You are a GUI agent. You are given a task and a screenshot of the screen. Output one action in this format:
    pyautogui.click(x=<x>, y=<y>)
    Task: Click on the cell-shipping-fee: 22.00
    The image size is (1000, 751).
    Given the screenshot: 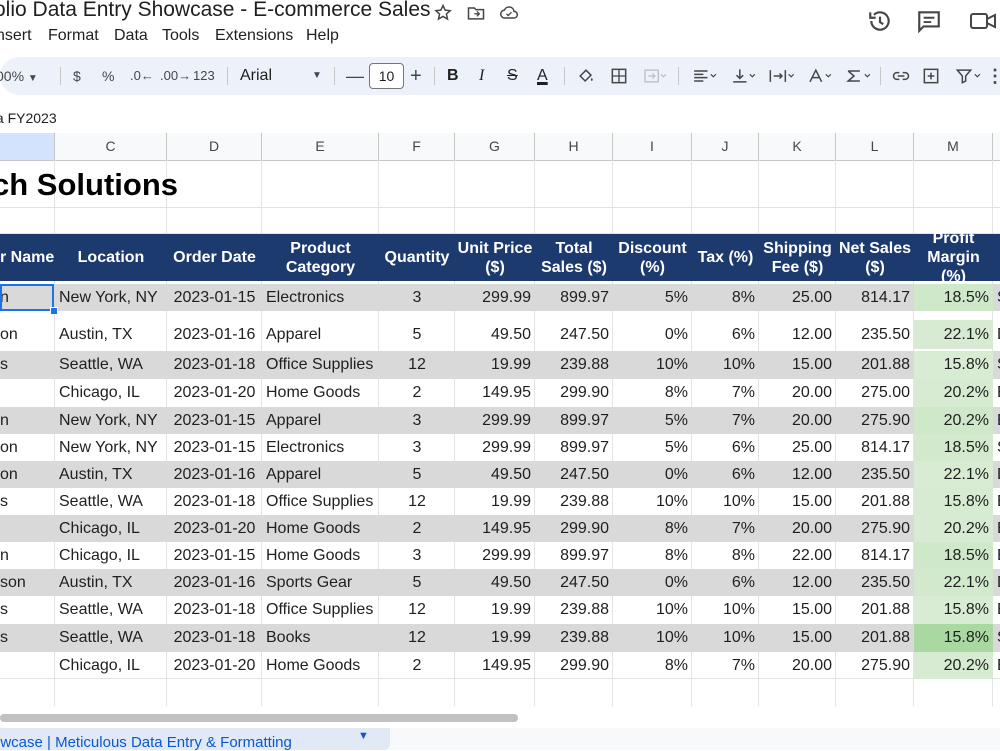 What is the action you would take?
    pyautogui.click(x=797, y=555)
    